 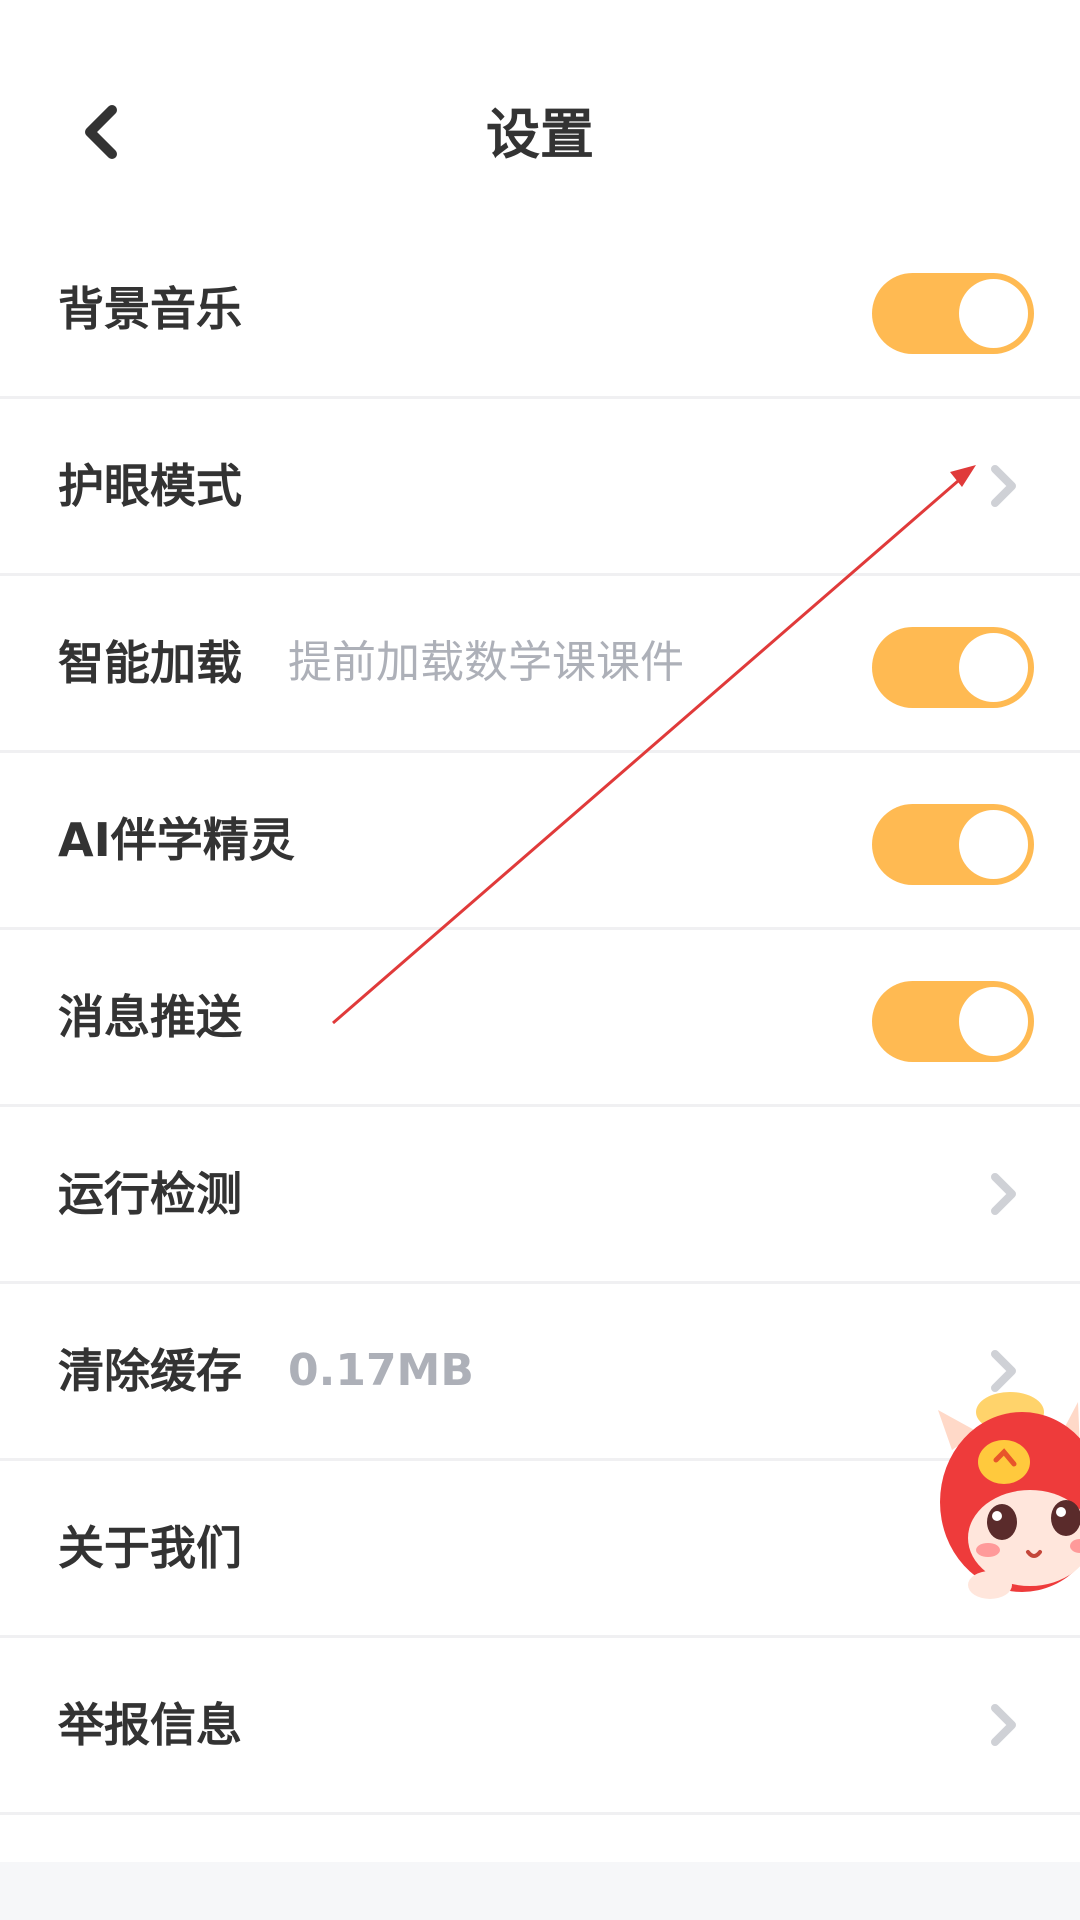 What do you see at coordinates (176, 840) in the screenshot?
I see `setting-label: AI伴学精灵` at bounding box center [176, 840].